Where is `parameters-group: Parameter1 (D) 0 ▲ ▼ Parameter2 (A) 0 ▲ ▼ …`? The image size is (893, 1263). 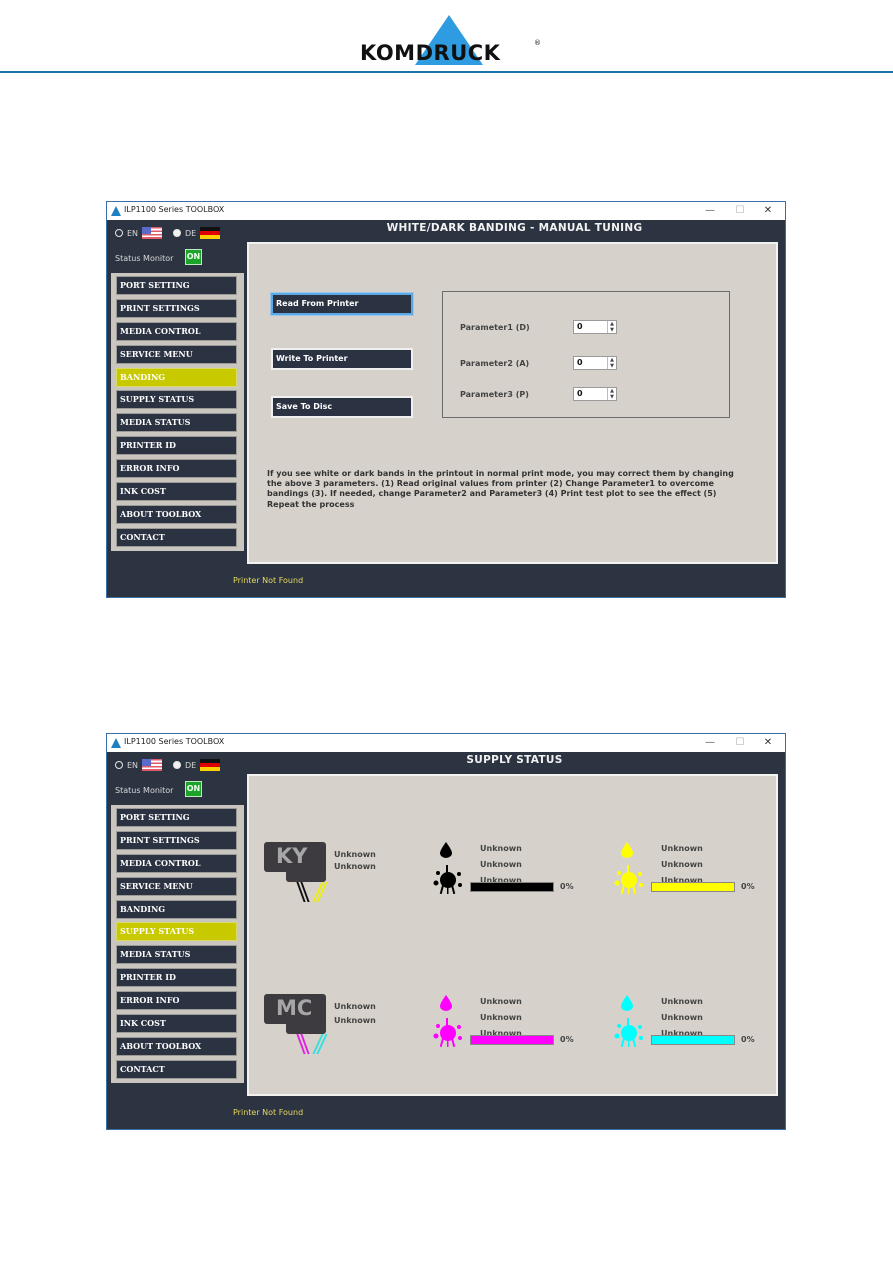 parameters-group: Parameter1 (D) 0 ▲ ▼ Parameter2 (A) 0 ▲ ▼ … is located at coordinates (586, 354).